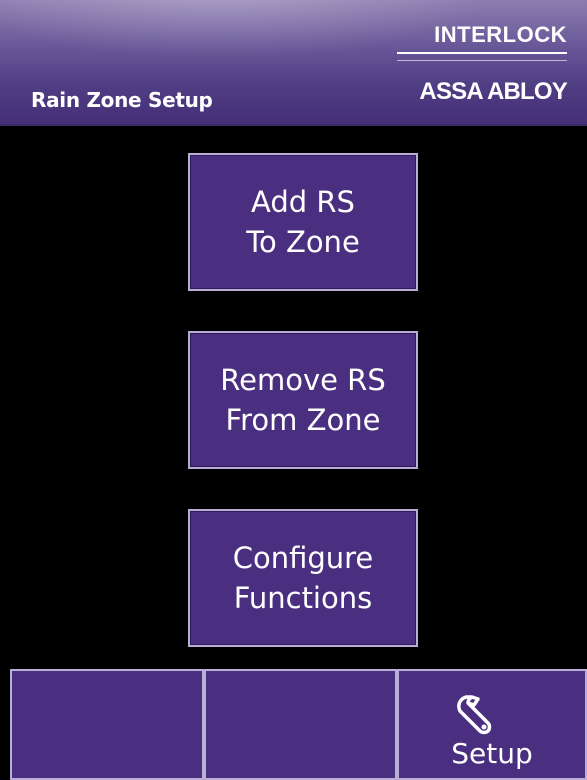  Describe the element at coordinates (474, 715) in the screenshot. I see `wrench-icon` at that location.